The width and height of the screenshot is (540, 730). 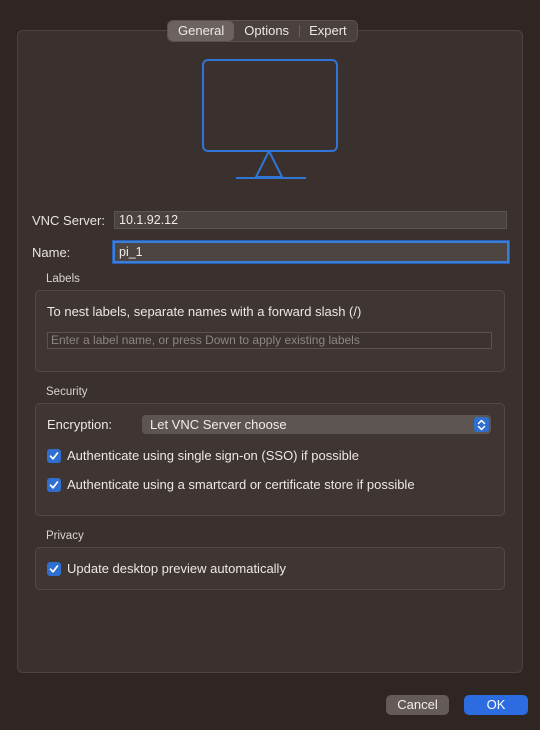 What do you see at coordinates (266, 31) in the screenshot?
I see `tab-options: Options` at bounding box center [266, 31].